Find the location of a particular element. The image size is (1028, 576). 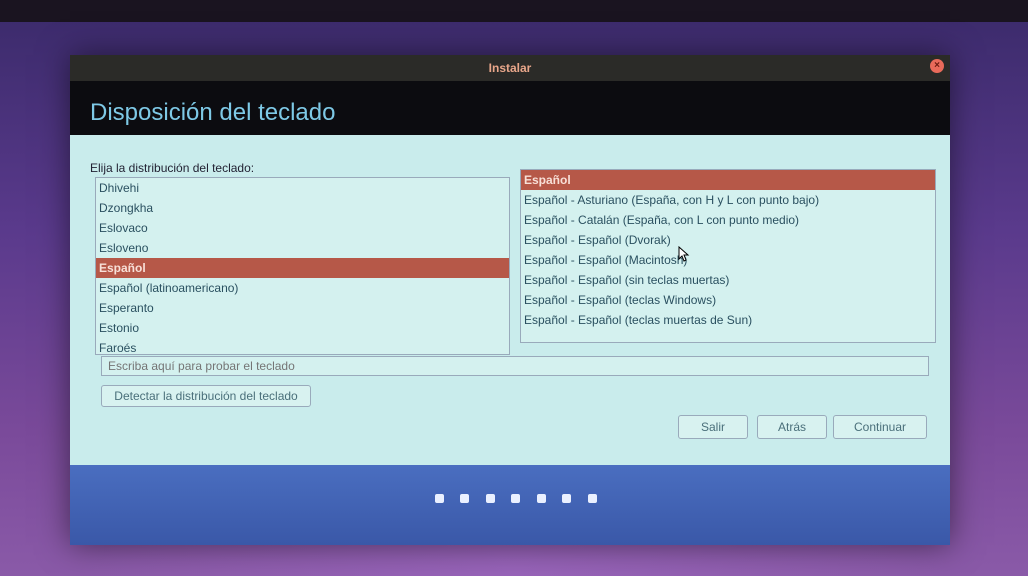

instruction-label: Elija la distribución del teclado: is located at coordinates (172, 168).